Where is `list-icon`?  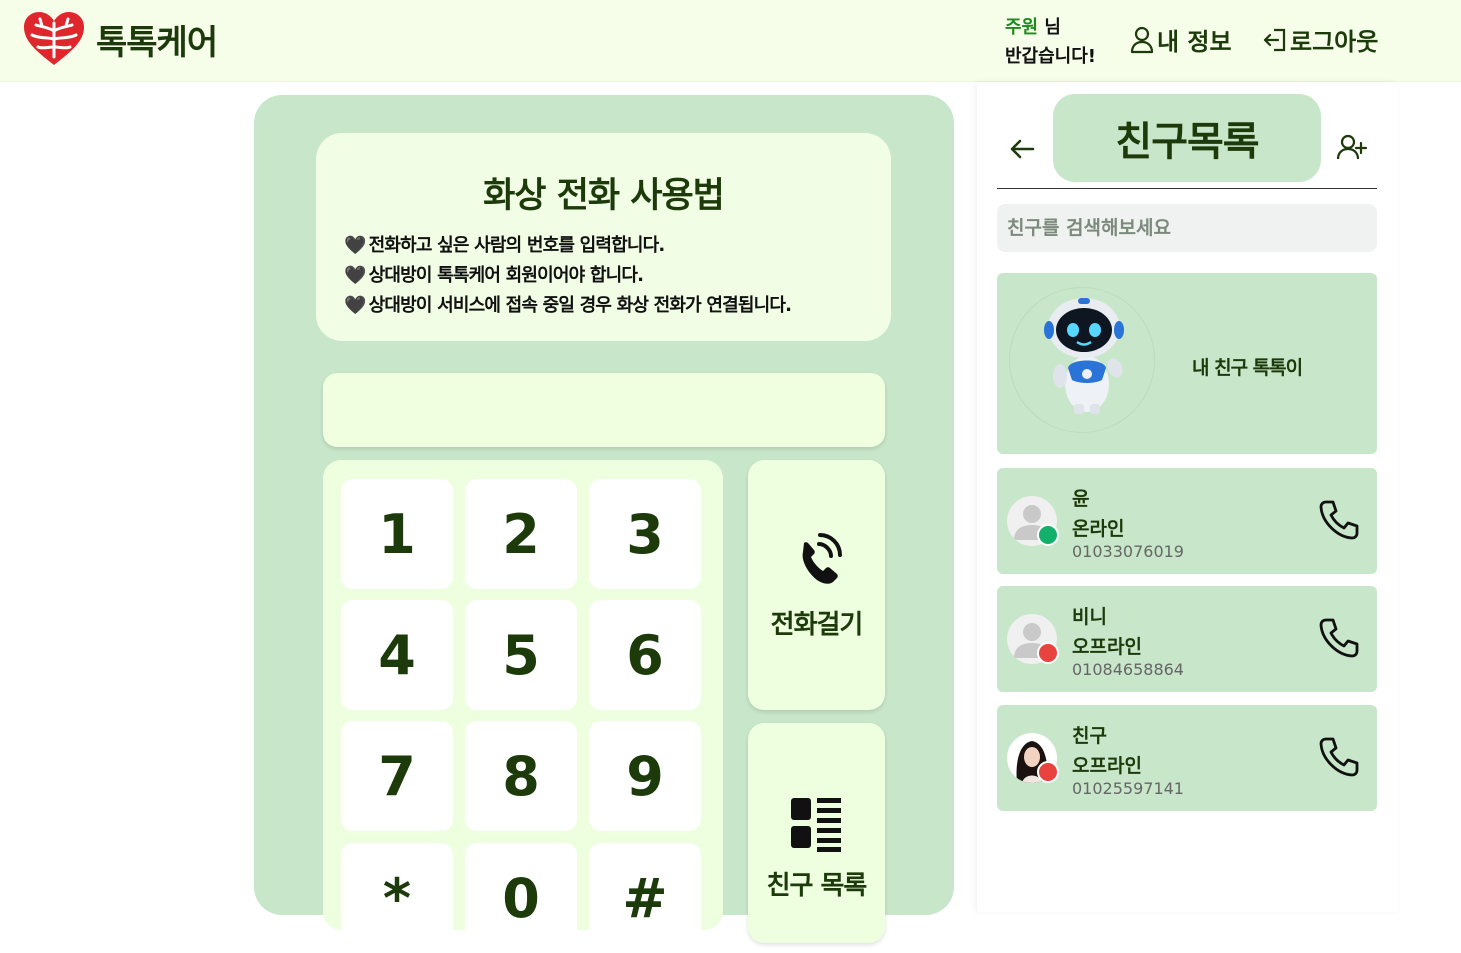
list-icon is located at coordinates (815, 825).